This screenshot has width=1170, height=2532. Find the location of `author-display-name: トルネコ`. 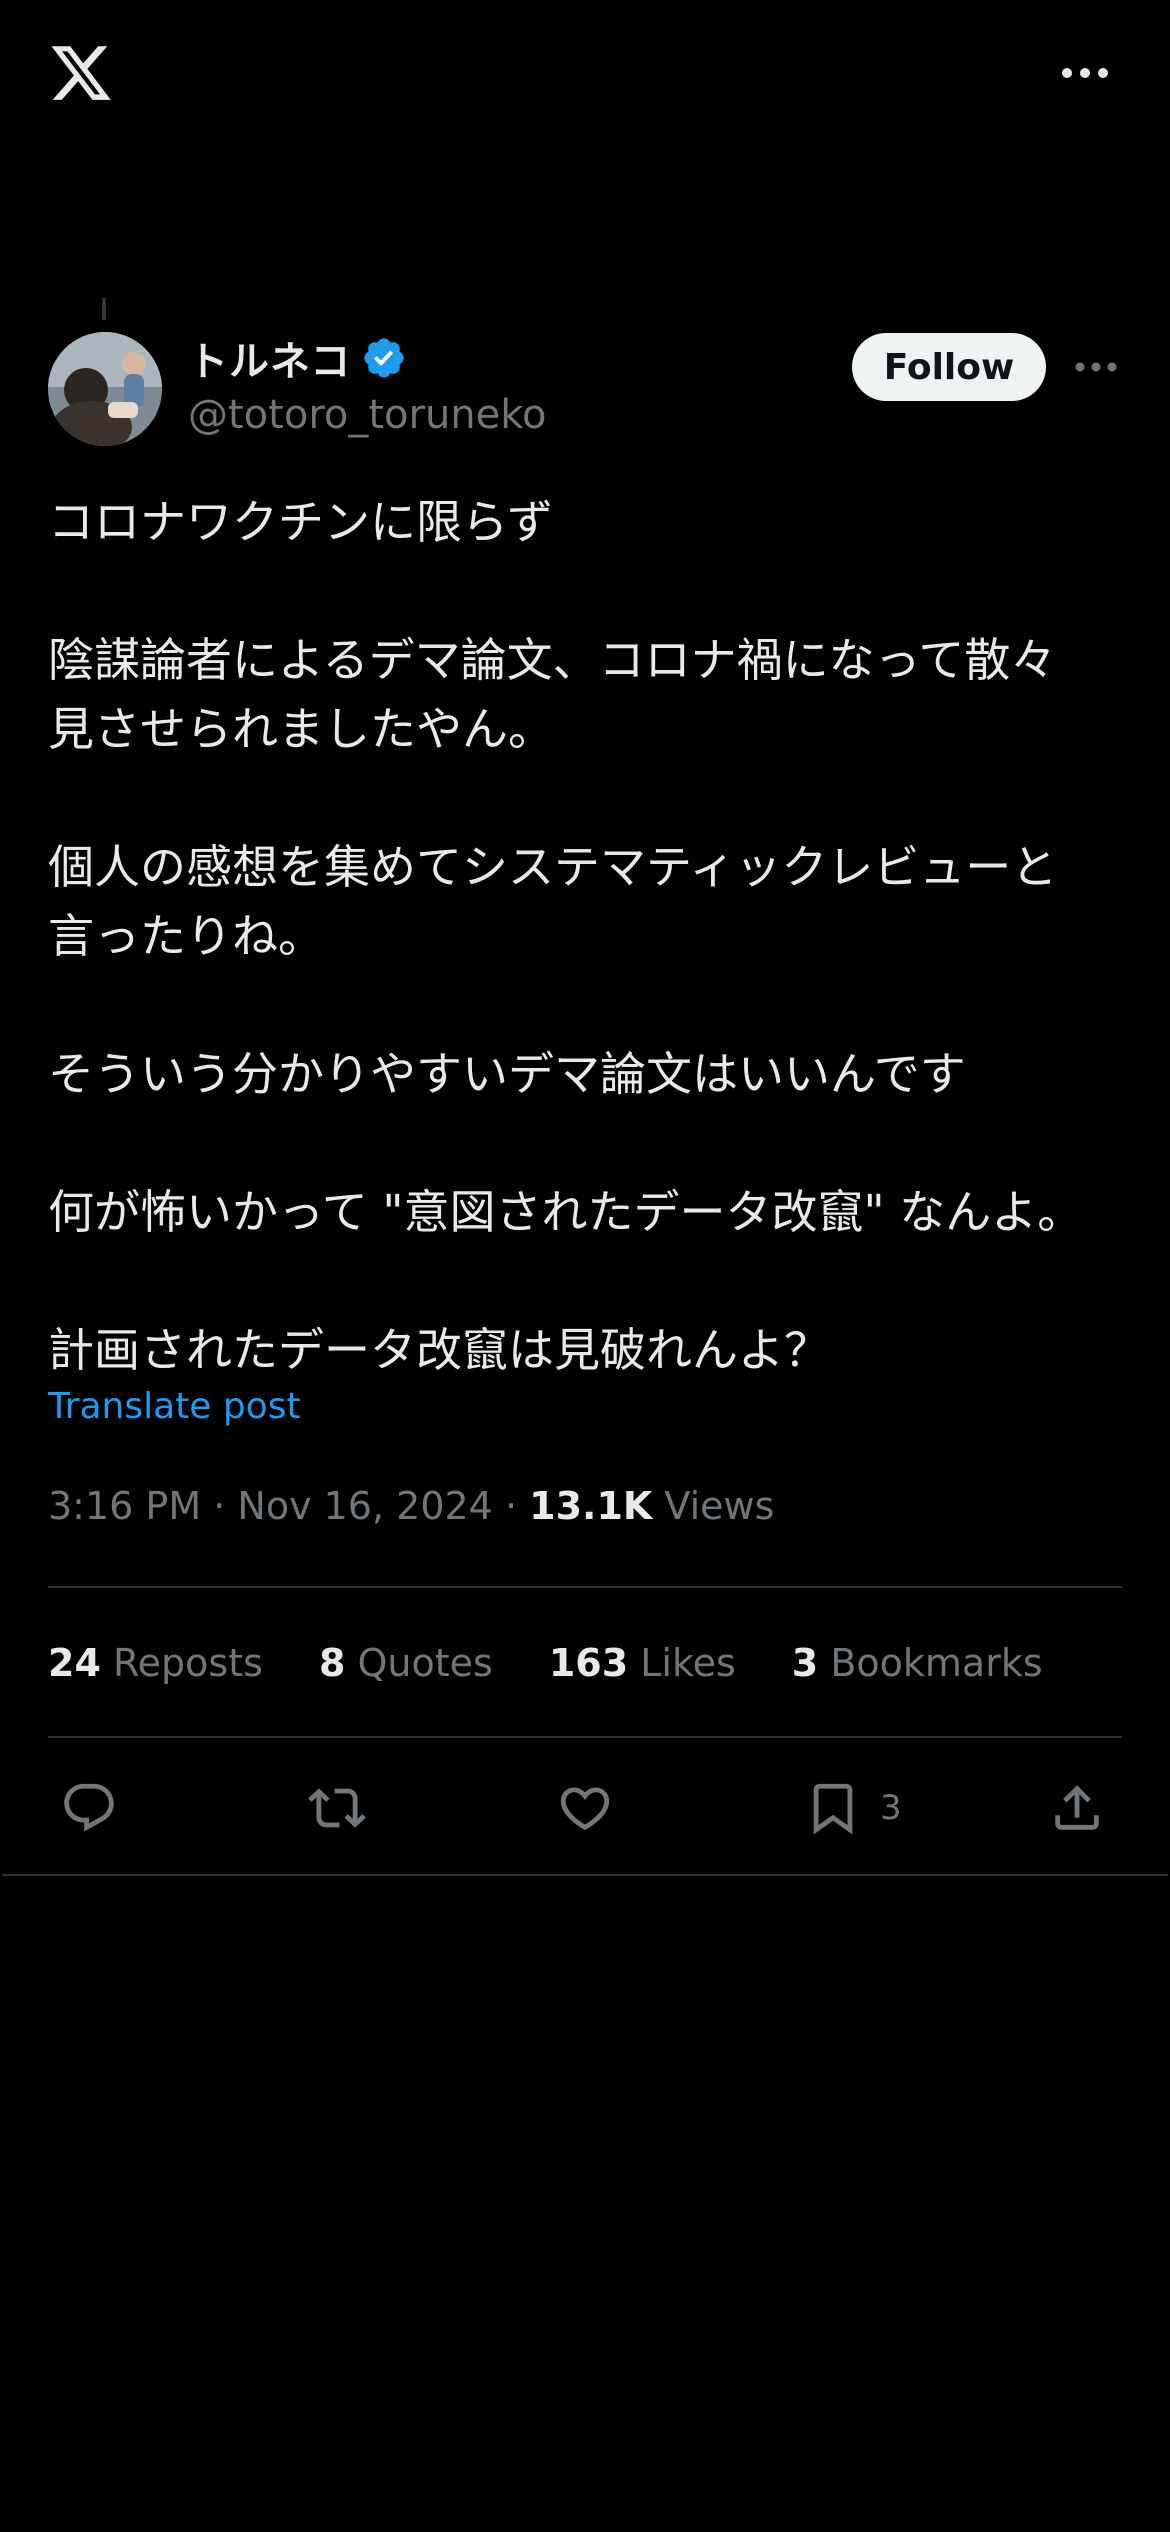

author-display-name: トルネコ is located at coordinates (269, 358).